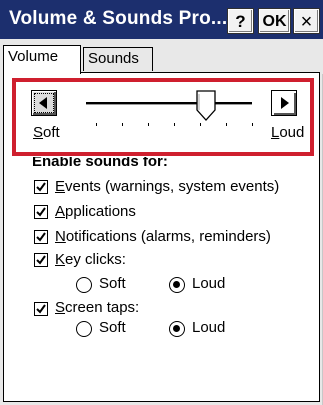  What do you see at coordinates (118, 59) in the screenshot?
I see `tab-sounds: Sounds` at bounding box center [118, 59].